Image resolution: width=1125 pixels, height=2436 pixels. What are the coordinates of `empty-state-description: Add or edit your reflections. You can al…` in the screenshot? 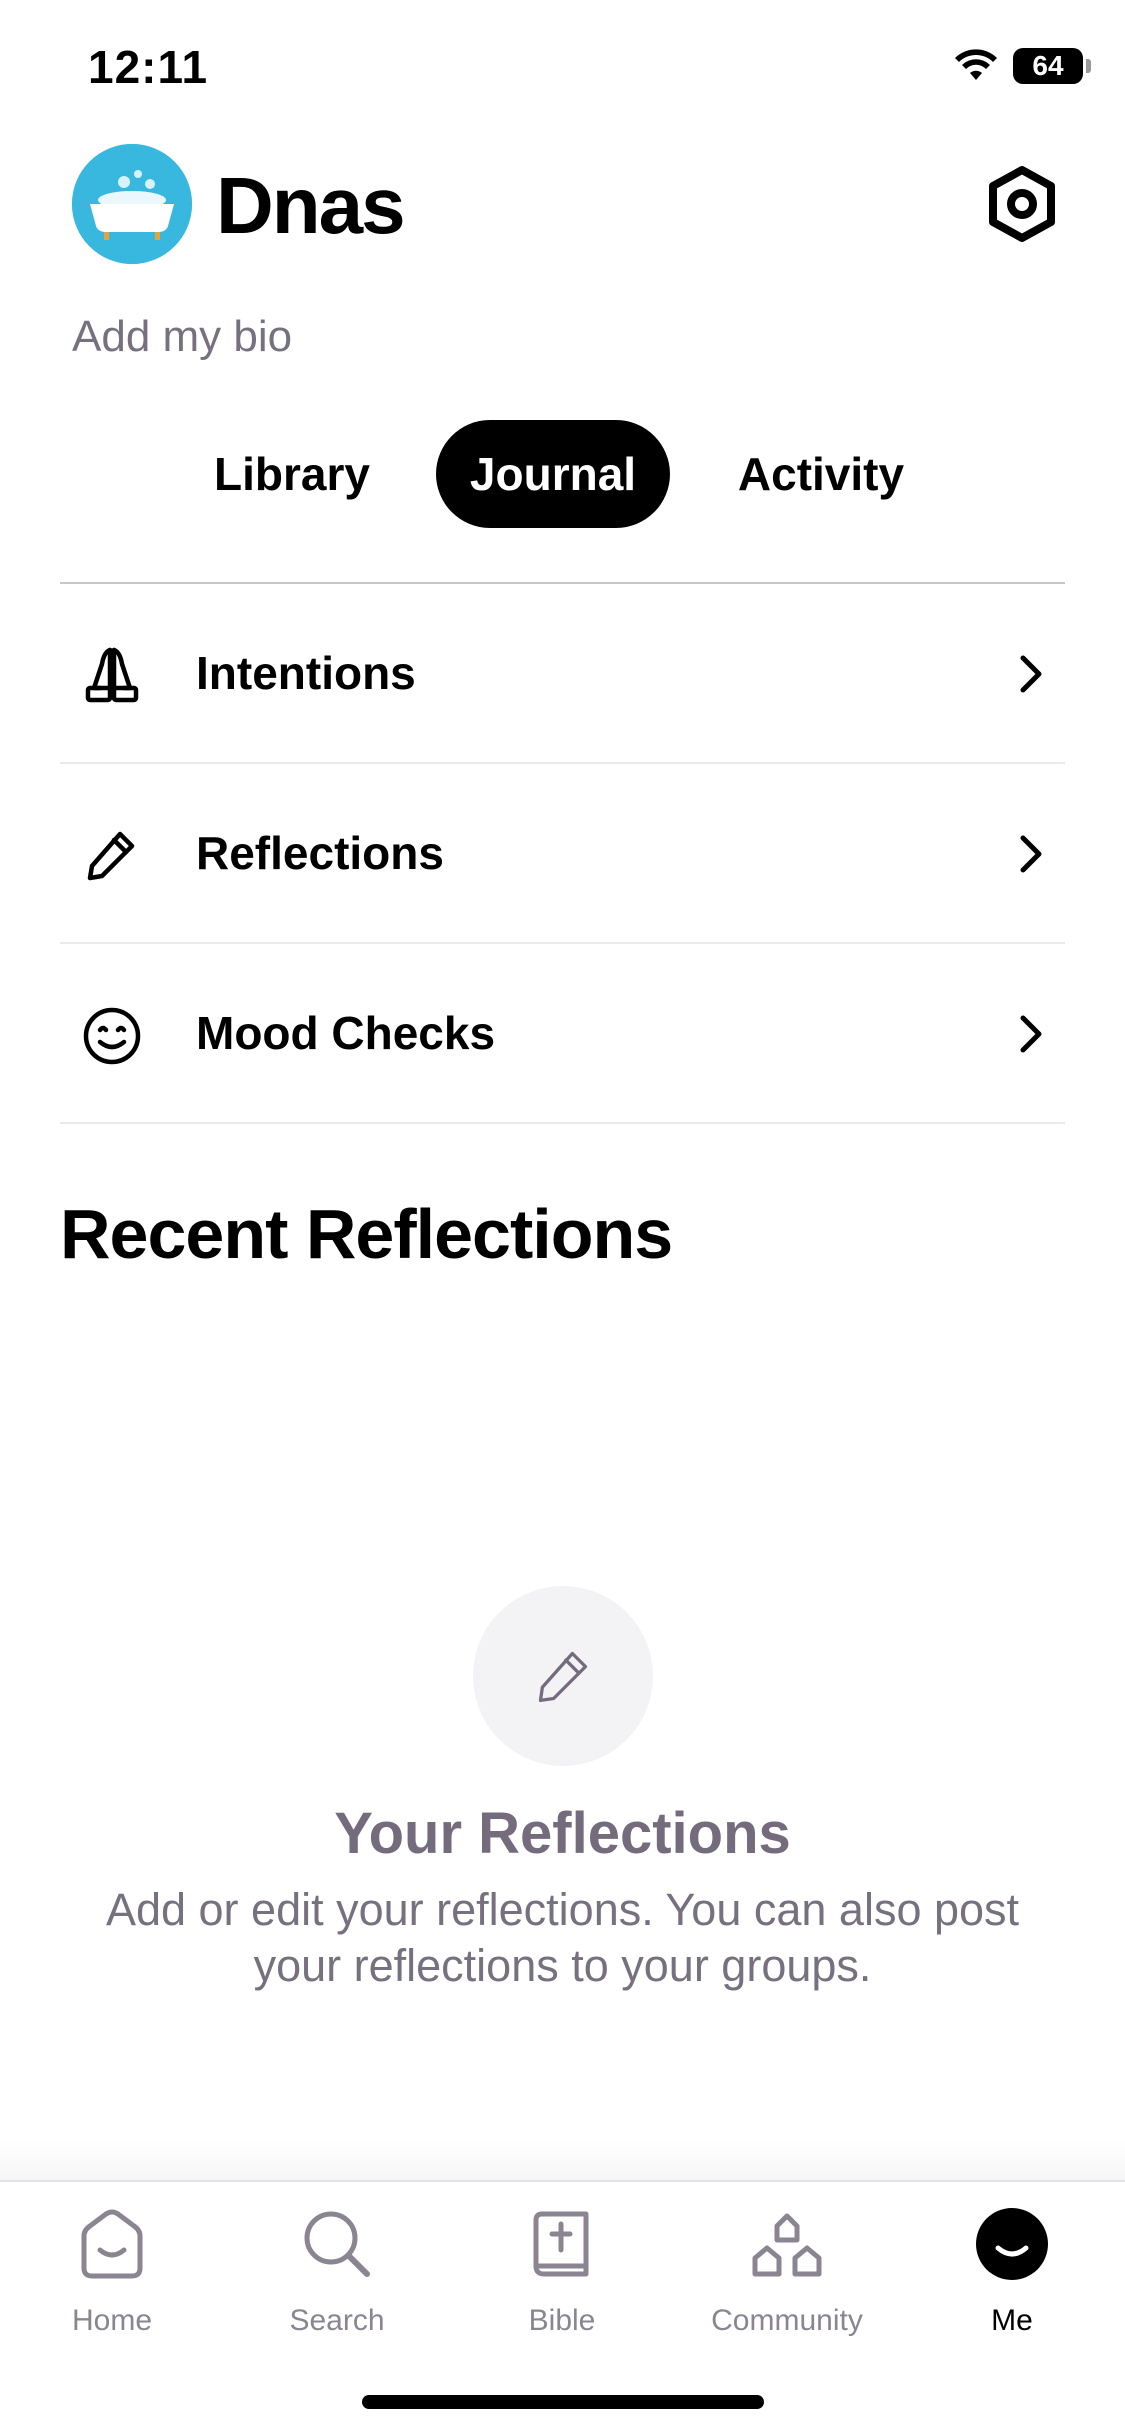 It's located at (562, 1937).